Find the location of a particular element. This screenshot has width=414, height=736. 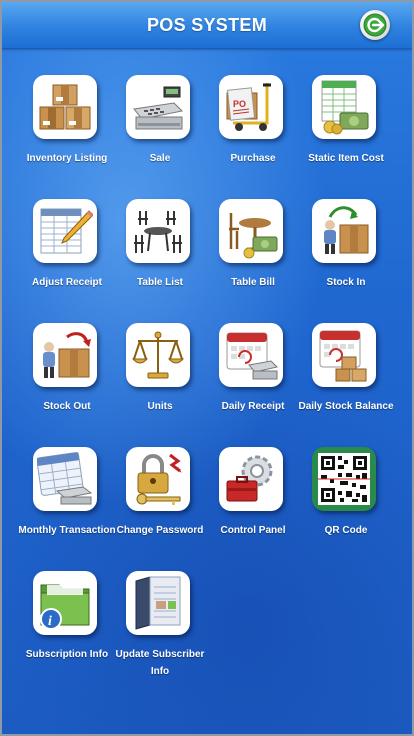

table-chairs-icon is located at coordinates (158, 231).